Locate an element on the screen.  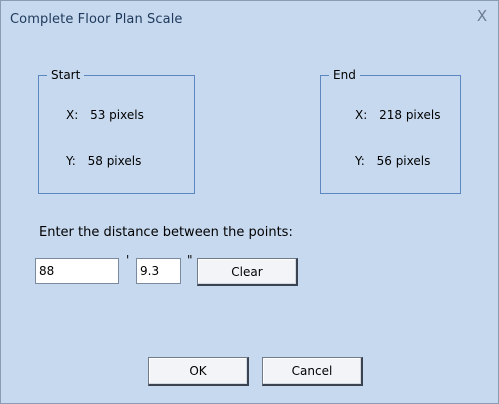
close-icon: X is located at coordinates (482, 16).